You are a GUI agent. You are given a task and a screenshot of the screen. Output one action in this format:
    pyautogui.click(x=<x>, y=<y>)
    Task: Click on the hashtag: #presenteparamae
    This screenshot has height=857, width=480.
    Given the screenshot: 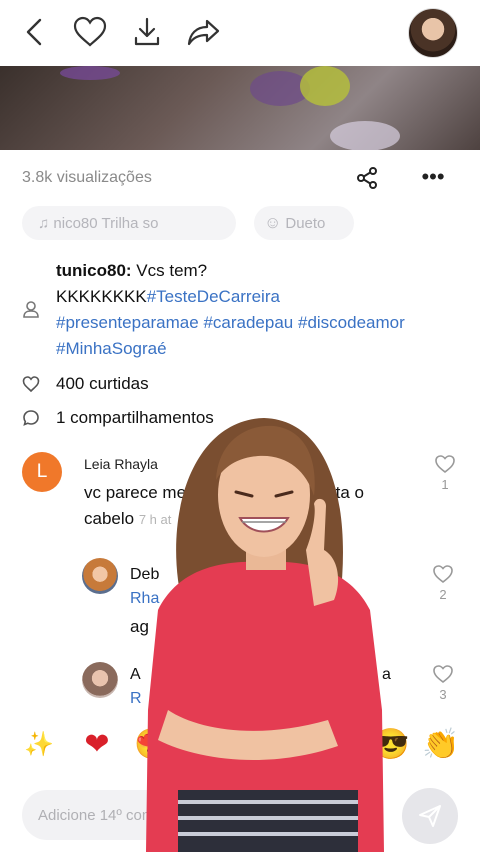 What is the action you would take?
    pyautogui.click(x=127, y=322)
    